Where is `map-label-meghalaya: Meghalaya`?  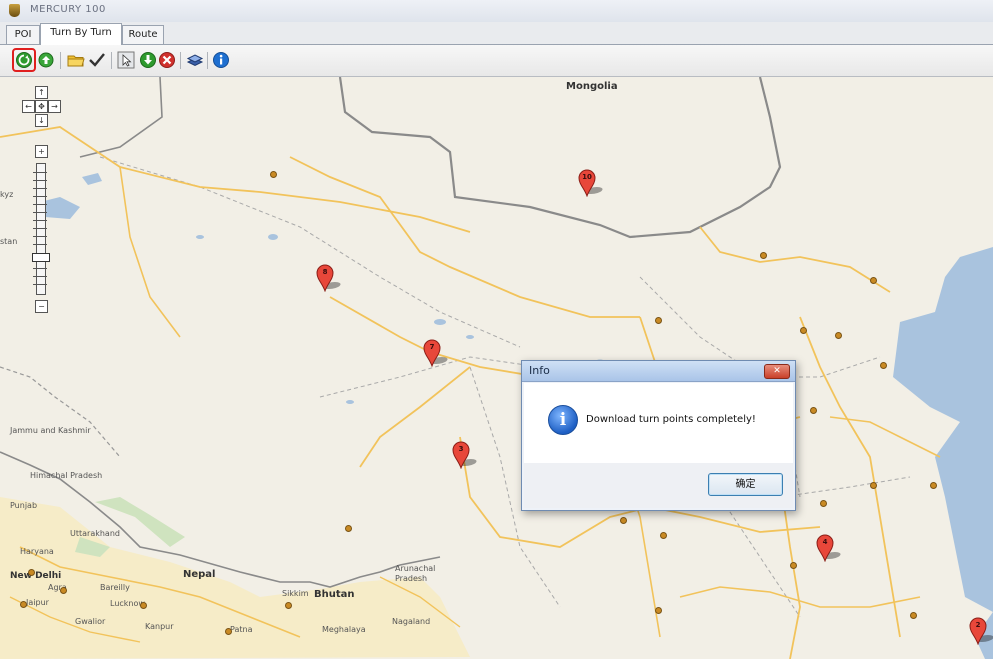 map-label-meghalaya: Meghalaya is located at coordinates (344, 629).